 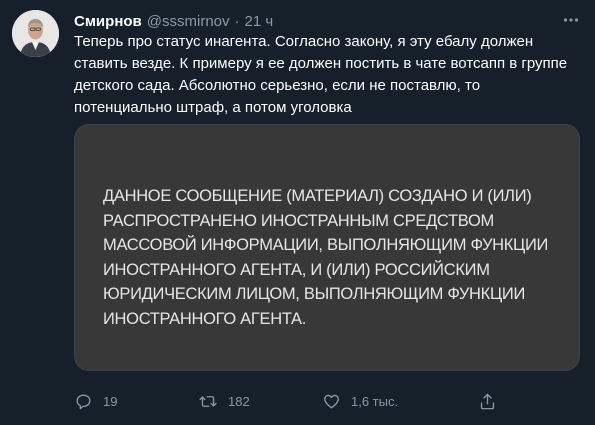 I want to click on tweet-actions: 19 182 1,6 тыс., so click(x=327, y=401).